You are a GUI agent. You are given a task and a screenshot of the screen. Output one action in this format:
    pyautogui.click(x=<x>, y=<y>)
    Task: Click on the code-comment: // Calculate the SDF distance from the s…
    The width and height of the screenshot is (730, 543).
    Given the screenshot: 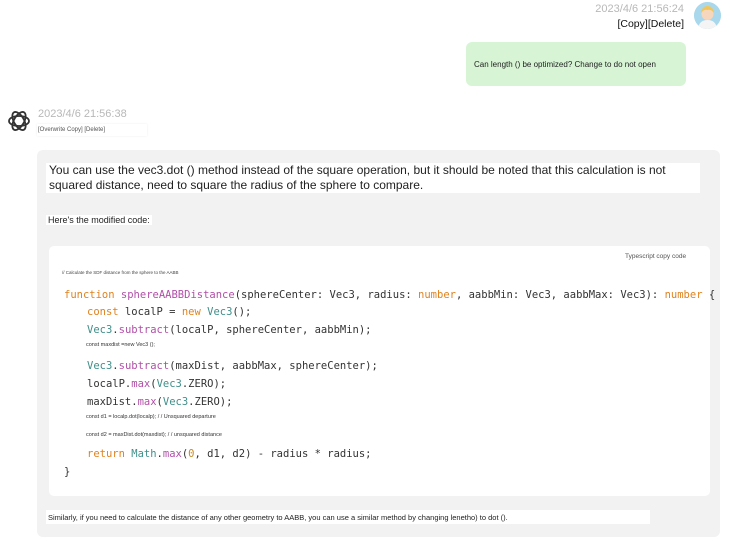 What is the action you would take?
    pyautogui.click(x=120, y=272)
    